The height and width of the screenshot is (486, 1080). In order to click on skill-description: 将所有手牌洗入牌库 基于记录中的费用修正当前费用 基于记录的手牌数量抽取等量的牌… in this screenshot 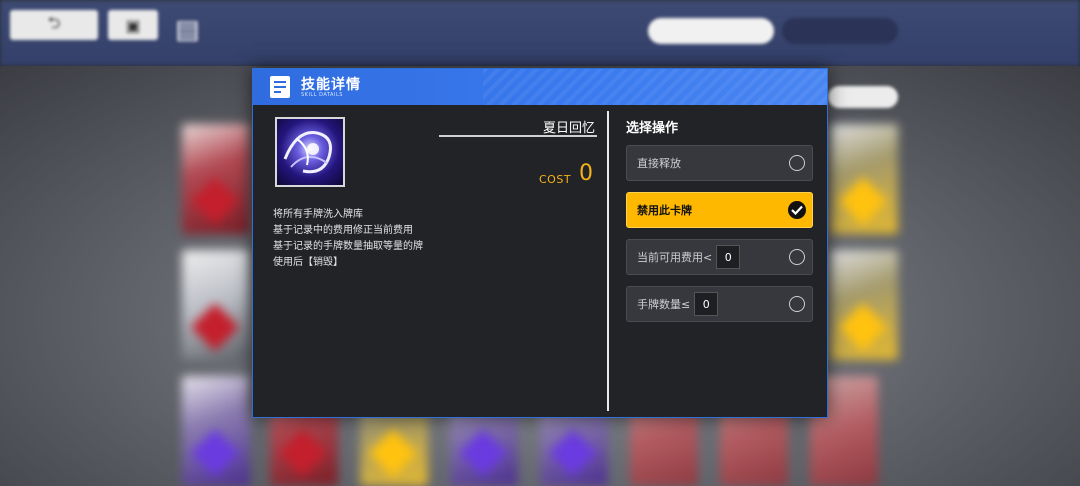, I will do `click(348, 239)`.